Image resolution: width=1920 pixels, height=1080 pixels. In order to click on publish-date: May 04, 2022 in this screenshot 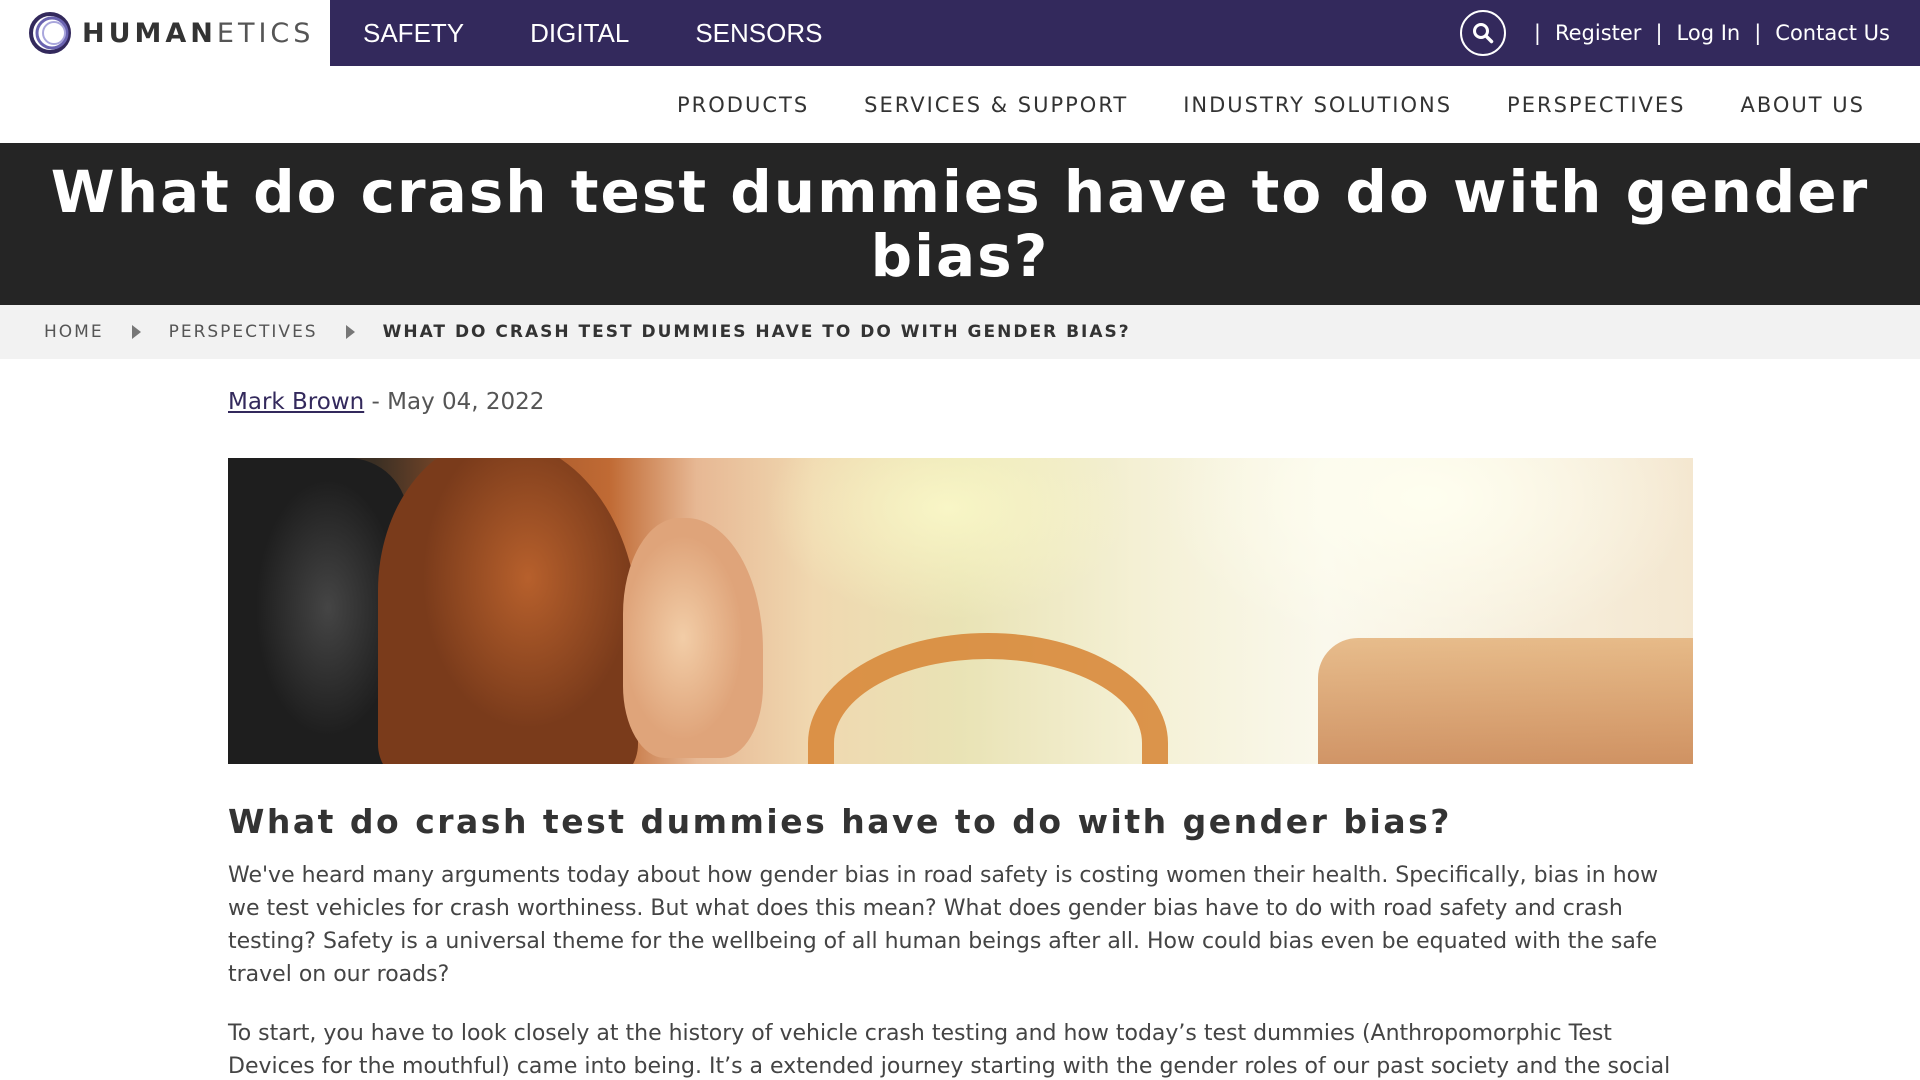, I will do `click(466, 402)`.